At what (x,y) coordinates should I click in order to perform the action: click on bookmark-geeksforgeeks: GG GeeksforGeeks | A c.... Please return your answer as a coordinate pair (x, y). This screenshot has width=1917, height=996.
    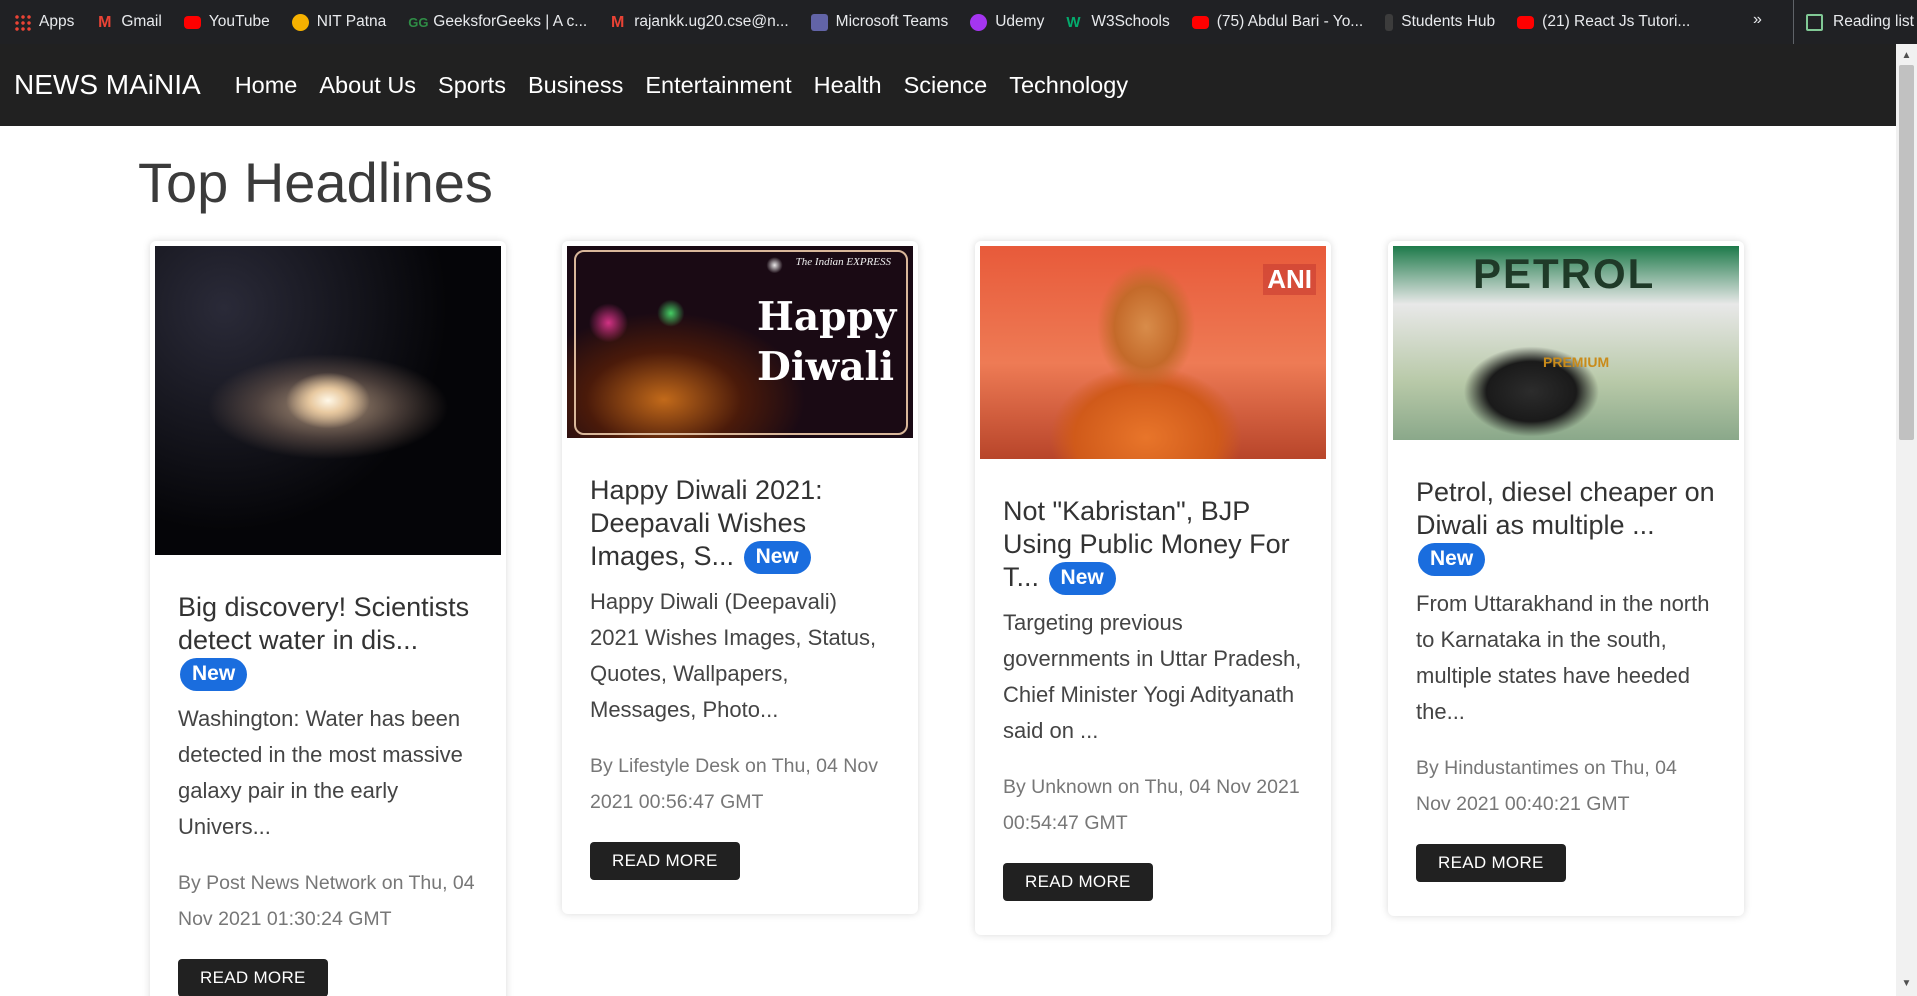
    Looking at the image, I should click on (497, 22).